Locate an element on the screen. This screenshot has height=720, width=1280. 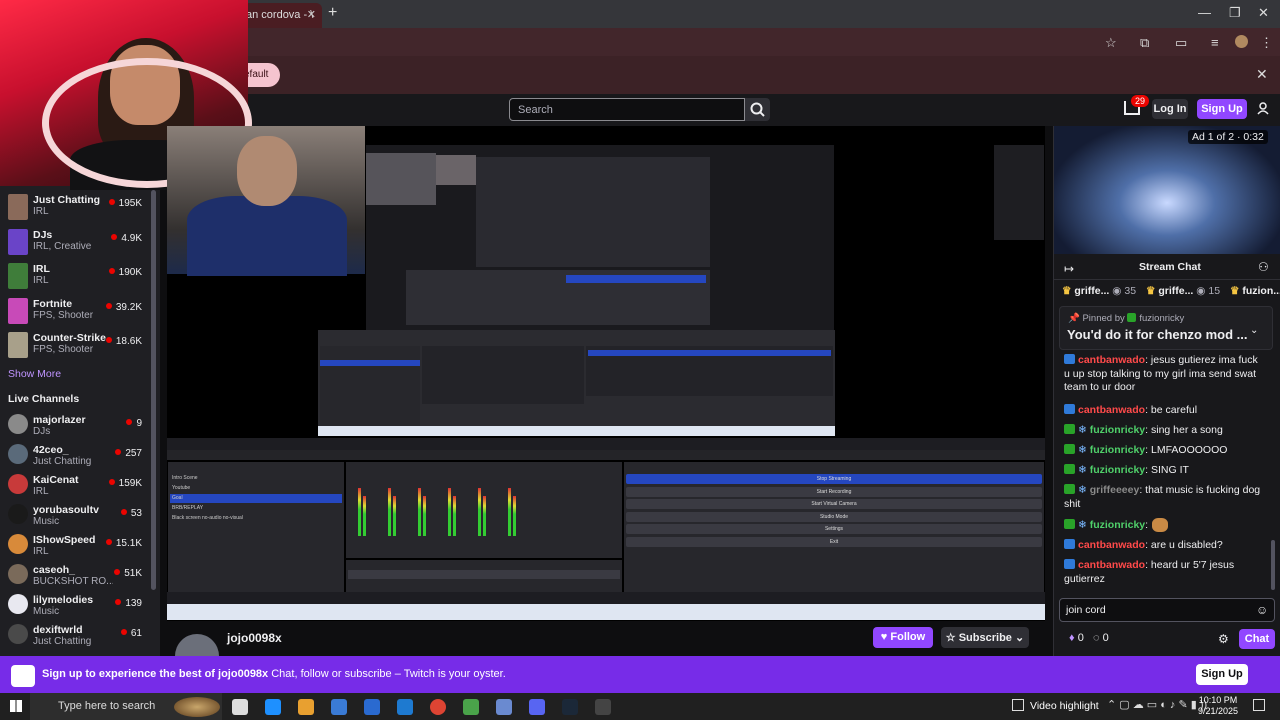
sidebar-category-item: IRL IRL 190K is located at coordinates (75, 280).